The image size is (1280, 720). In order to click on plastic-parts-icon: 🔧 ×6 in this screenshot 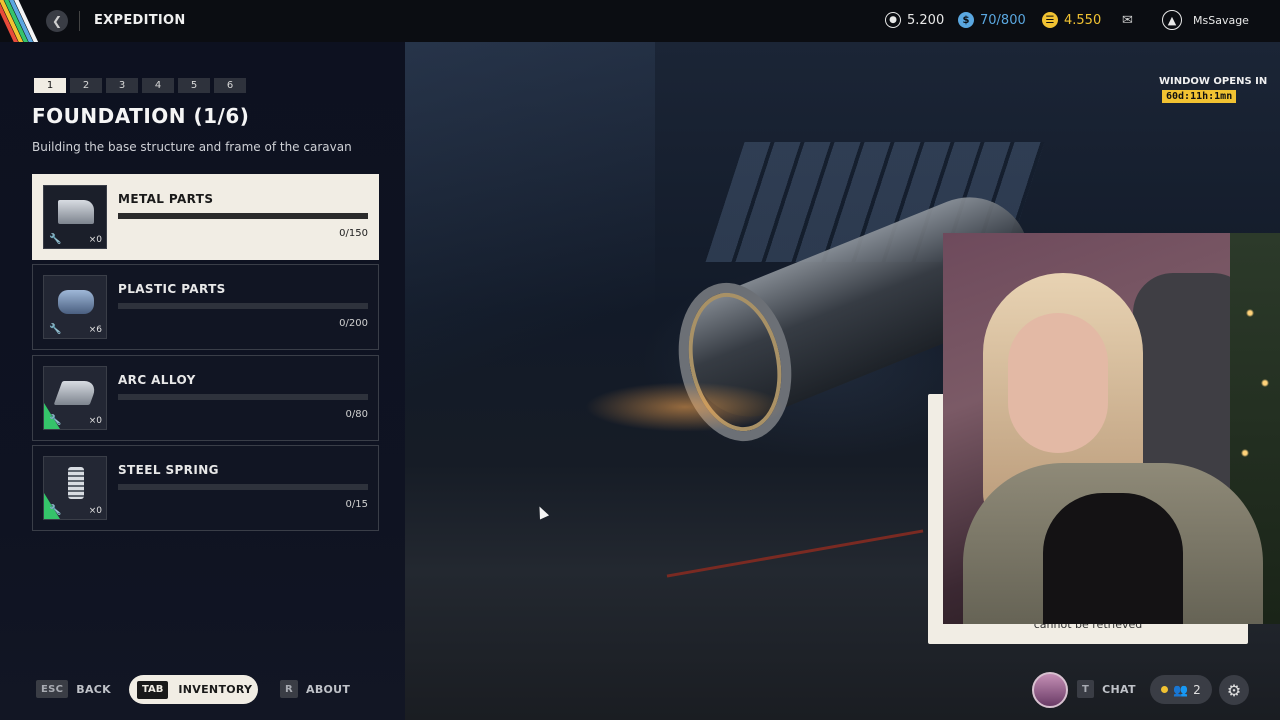, I will do `click(75, 307)`.